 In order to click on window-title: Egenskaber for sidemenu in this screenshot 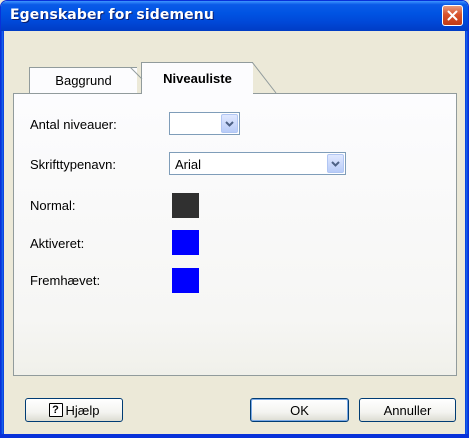, I will do `click(112, 15)`.